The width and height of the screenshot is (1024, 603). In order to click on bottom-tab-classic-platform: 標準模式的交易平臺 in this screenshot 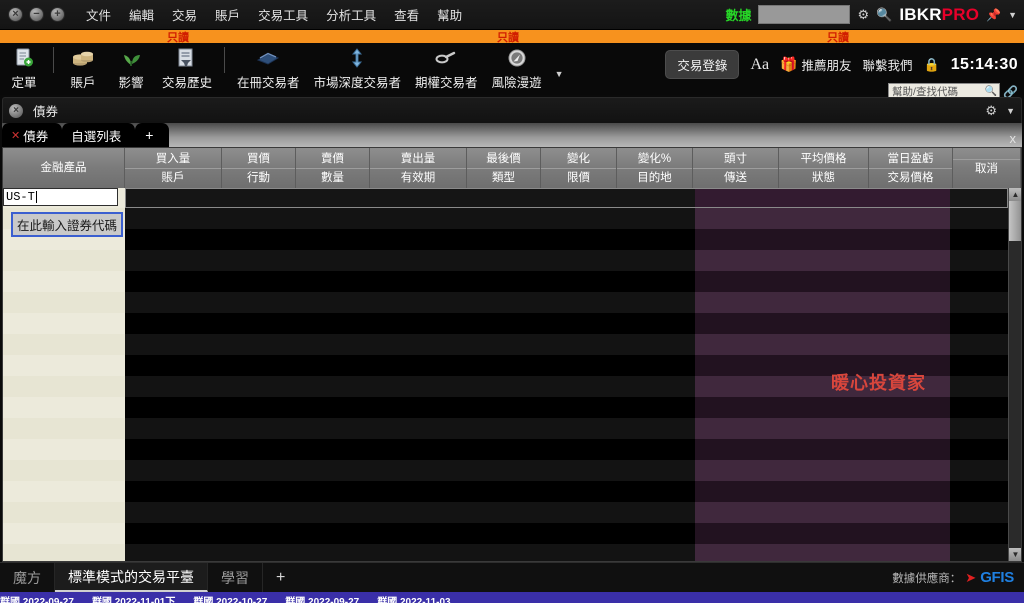, I will do `click(131, 577)`.